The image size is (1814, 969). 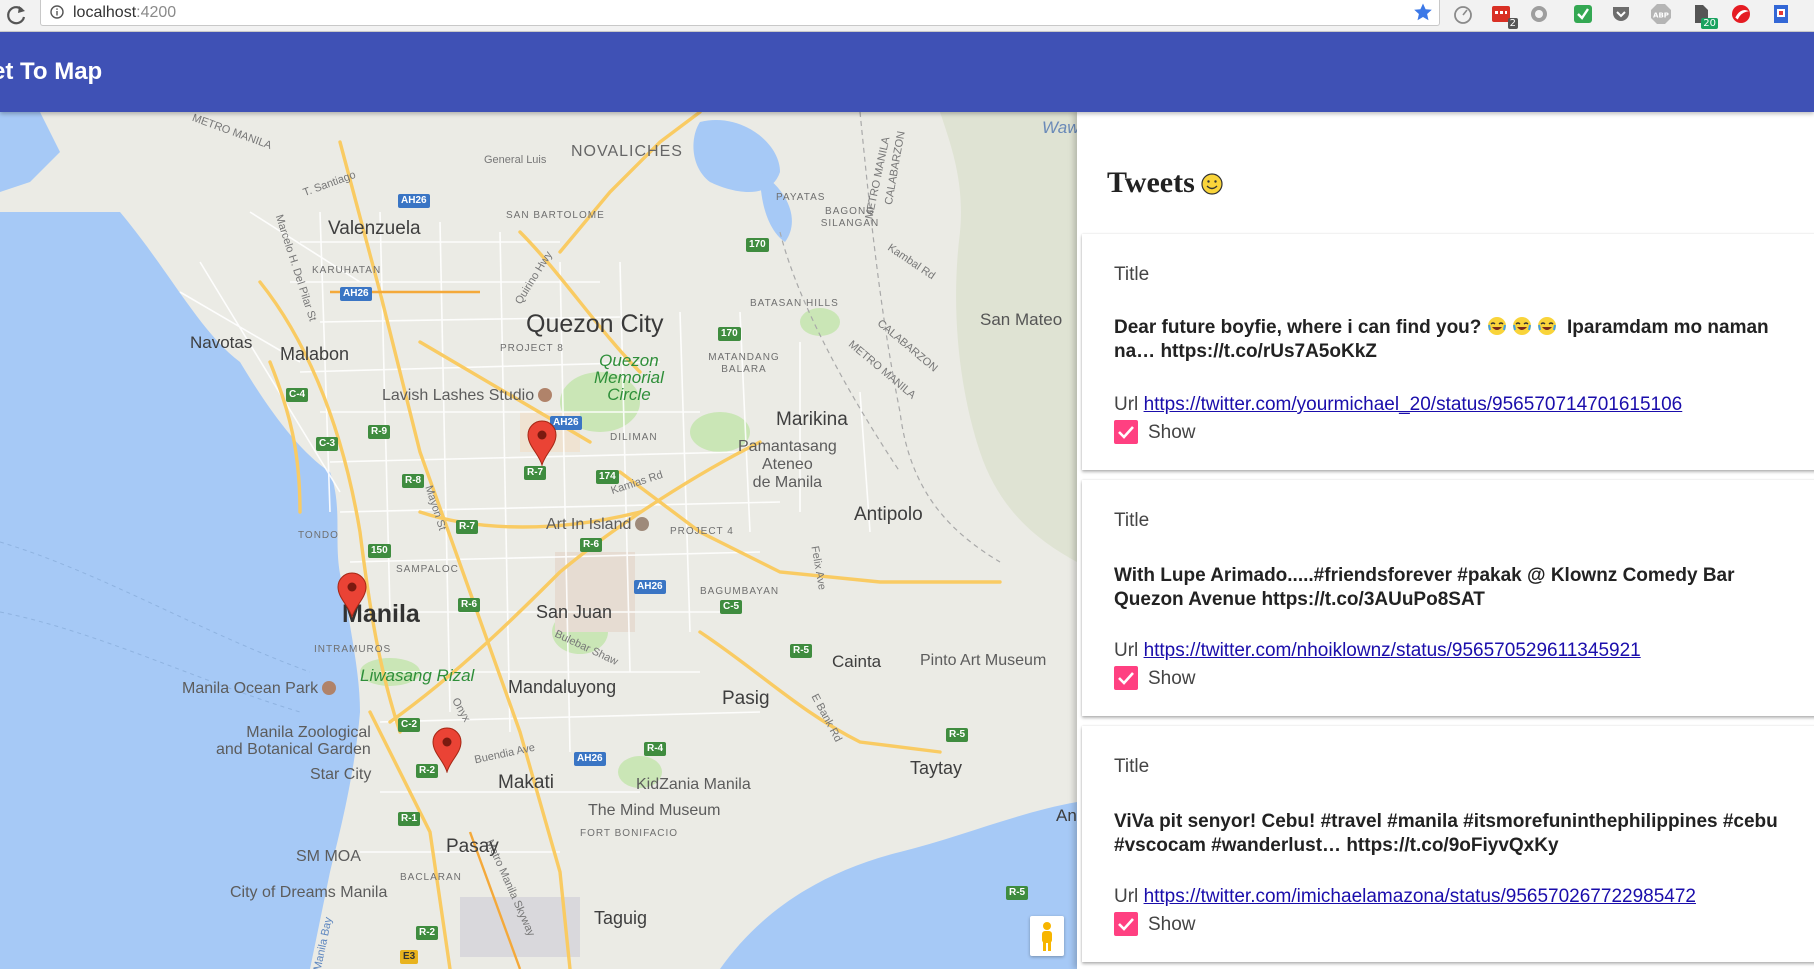 I want to click on map-label-makati: Makati, so click(x=526, y=782).